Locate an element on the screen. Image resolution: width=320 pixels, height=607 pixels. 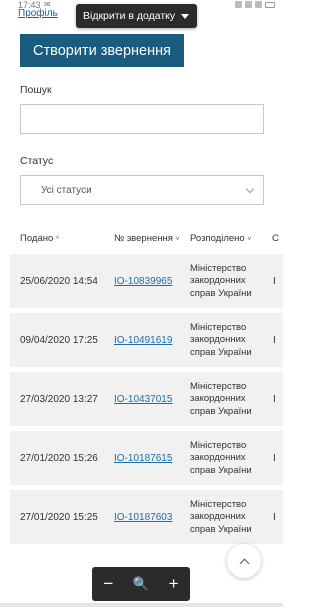
column-status-truncated: С is located at coordinates (275, 238).